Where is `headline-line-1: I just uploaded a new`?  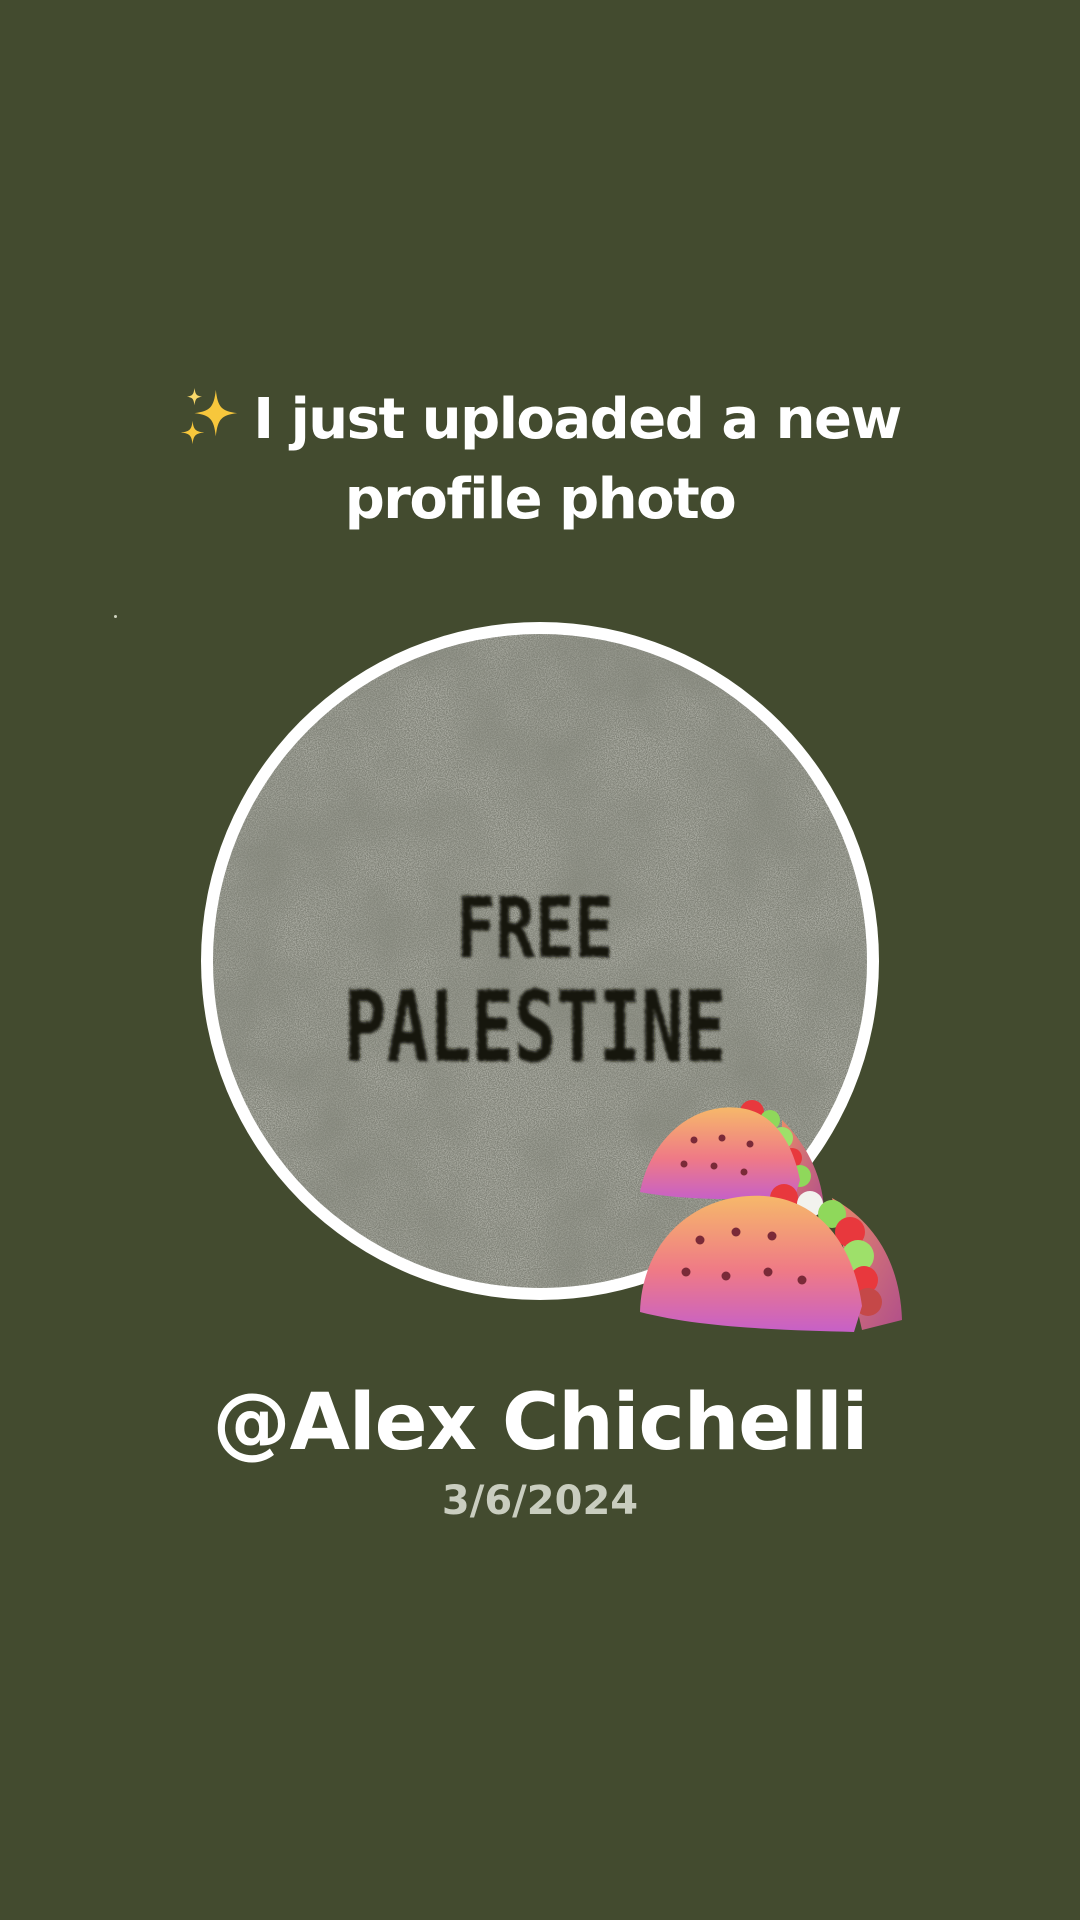 headline-line-1: I just uploaded a new is located at coordinates (540, 420).